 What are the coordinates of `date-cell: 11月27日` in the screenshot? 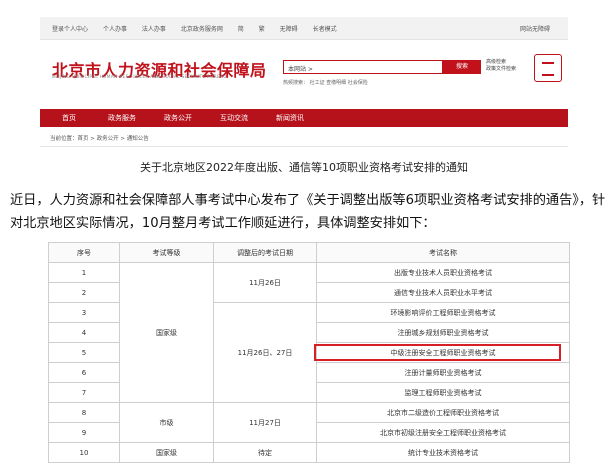 It's located at (265, 422).